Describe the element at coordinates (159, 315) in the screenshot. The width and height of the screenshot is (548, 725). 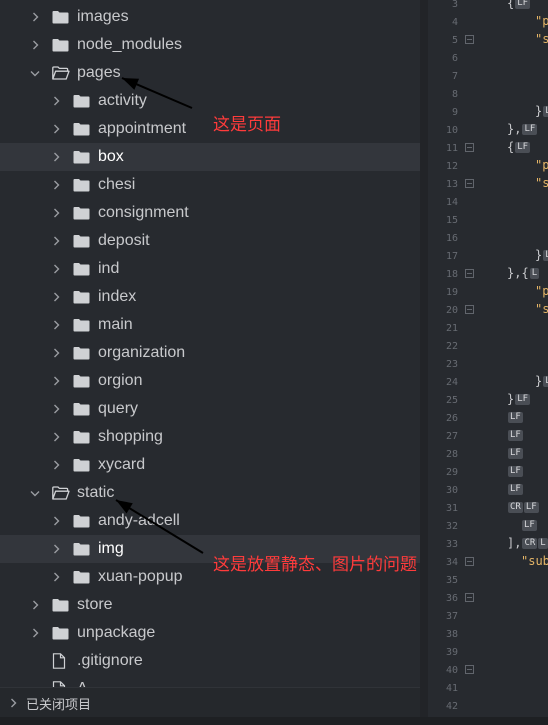
I see `annotation-arrows` at that location.